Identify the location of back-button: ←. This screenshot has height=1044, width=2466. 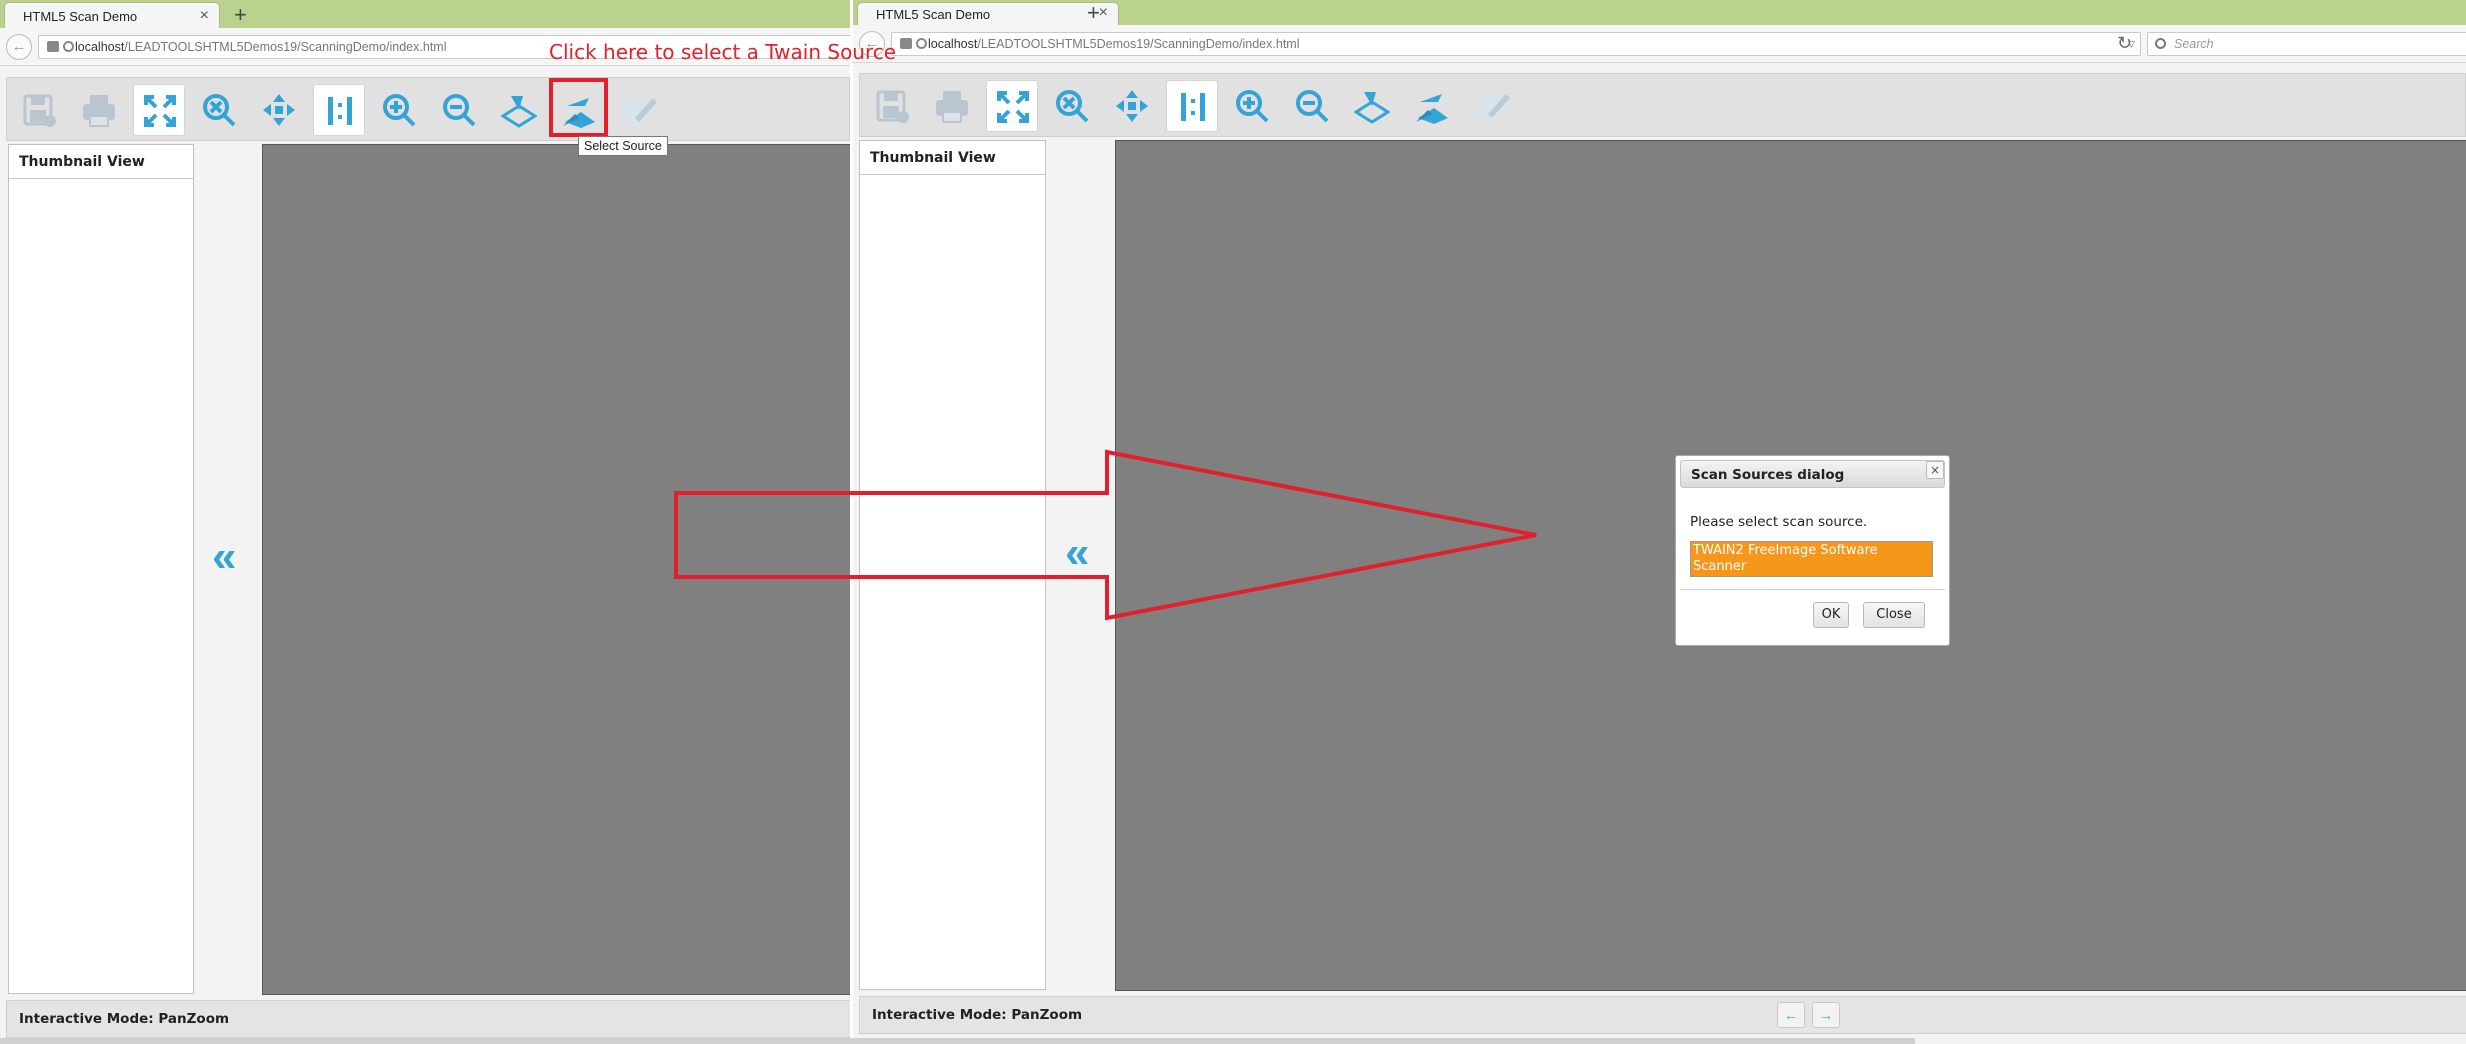
(19, 47).